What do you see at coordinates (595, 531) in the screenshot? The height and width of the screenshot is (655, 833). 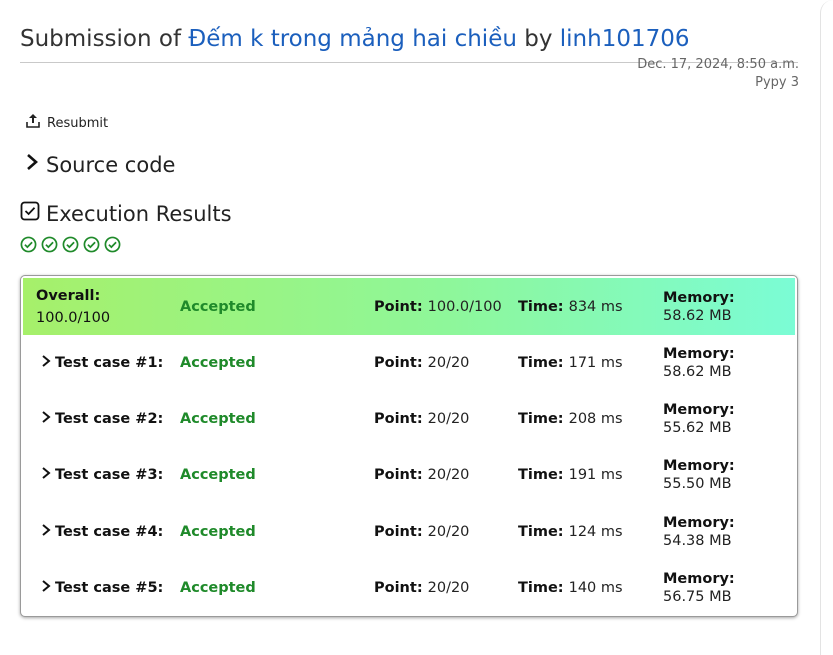 I see `test-case-time: 124 ms` at bounding box center [595, 531].